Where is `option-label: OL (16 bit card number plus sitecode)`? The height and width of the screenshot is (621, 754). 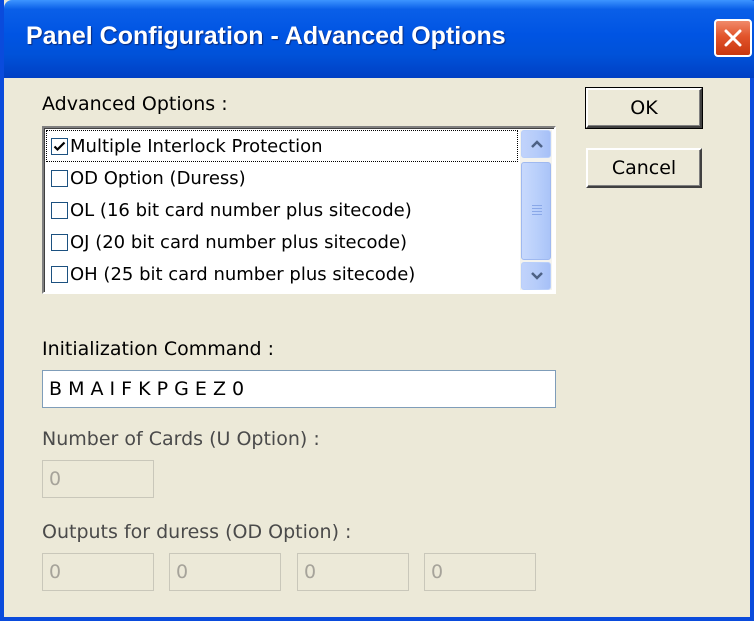
option-label: OL (16 bit card number plus sitecode) is located at coordinates (241, 210).